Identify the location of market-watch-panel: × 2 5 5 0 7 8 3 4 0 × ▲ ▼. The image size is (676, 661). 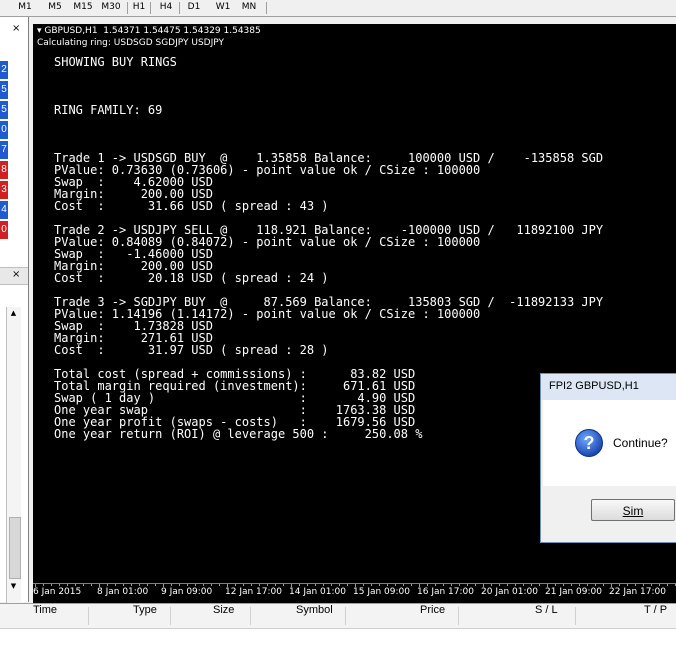
(14, 312).